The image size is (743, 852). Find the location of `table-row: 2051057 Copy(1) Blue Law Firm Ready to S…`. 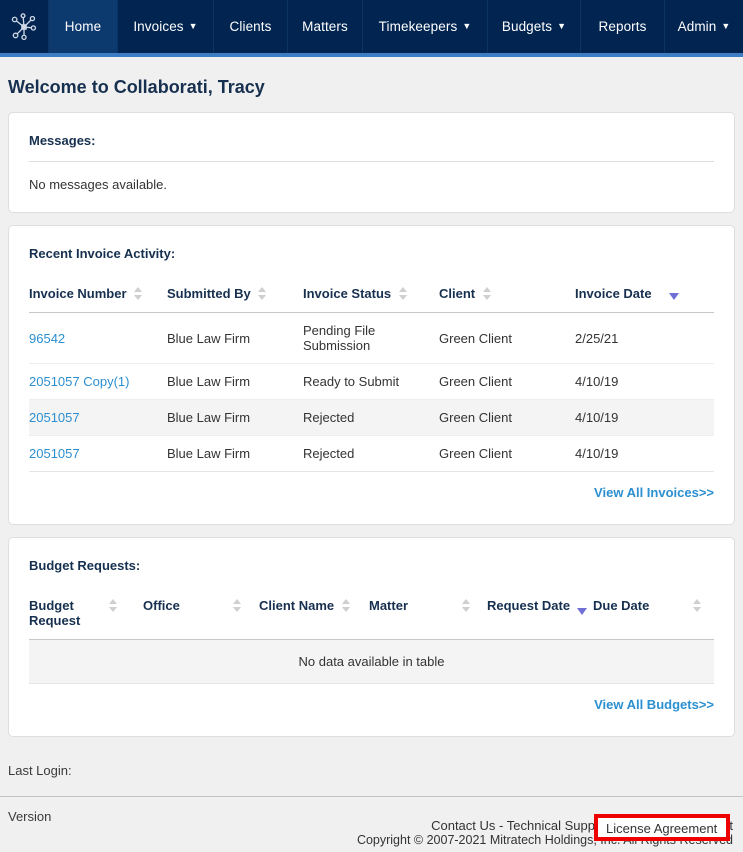

table-row: 2051057 Copy(1) Blue Law Firm Ready to S… is located at coordinates (371, 381).